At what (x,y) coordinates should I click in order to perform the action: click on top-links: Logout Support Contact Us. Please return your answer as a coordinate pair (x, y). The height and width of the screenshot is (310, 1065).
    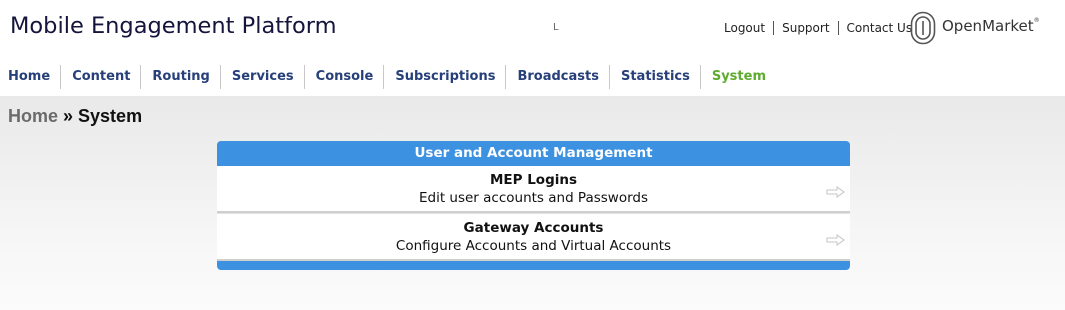
    Looking at the image, I should click on (818, 28).